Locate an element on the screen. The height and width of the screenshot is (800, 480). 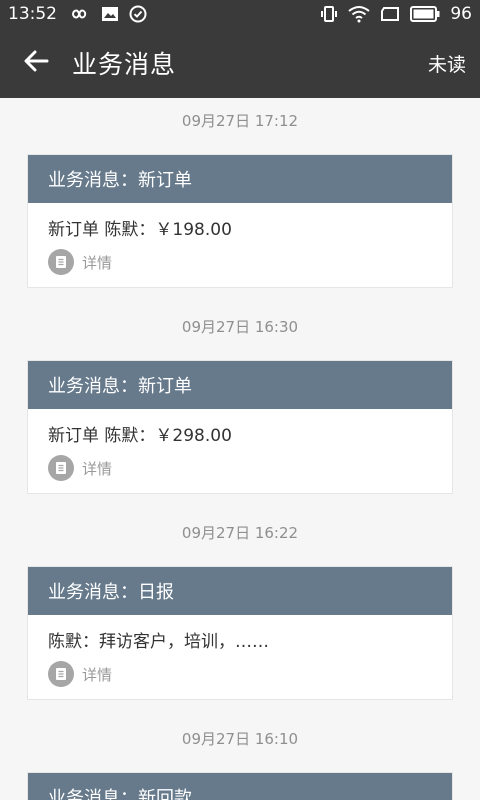
message-timestamp: 09月27日 16:22 is located at coordinates (240, 532).